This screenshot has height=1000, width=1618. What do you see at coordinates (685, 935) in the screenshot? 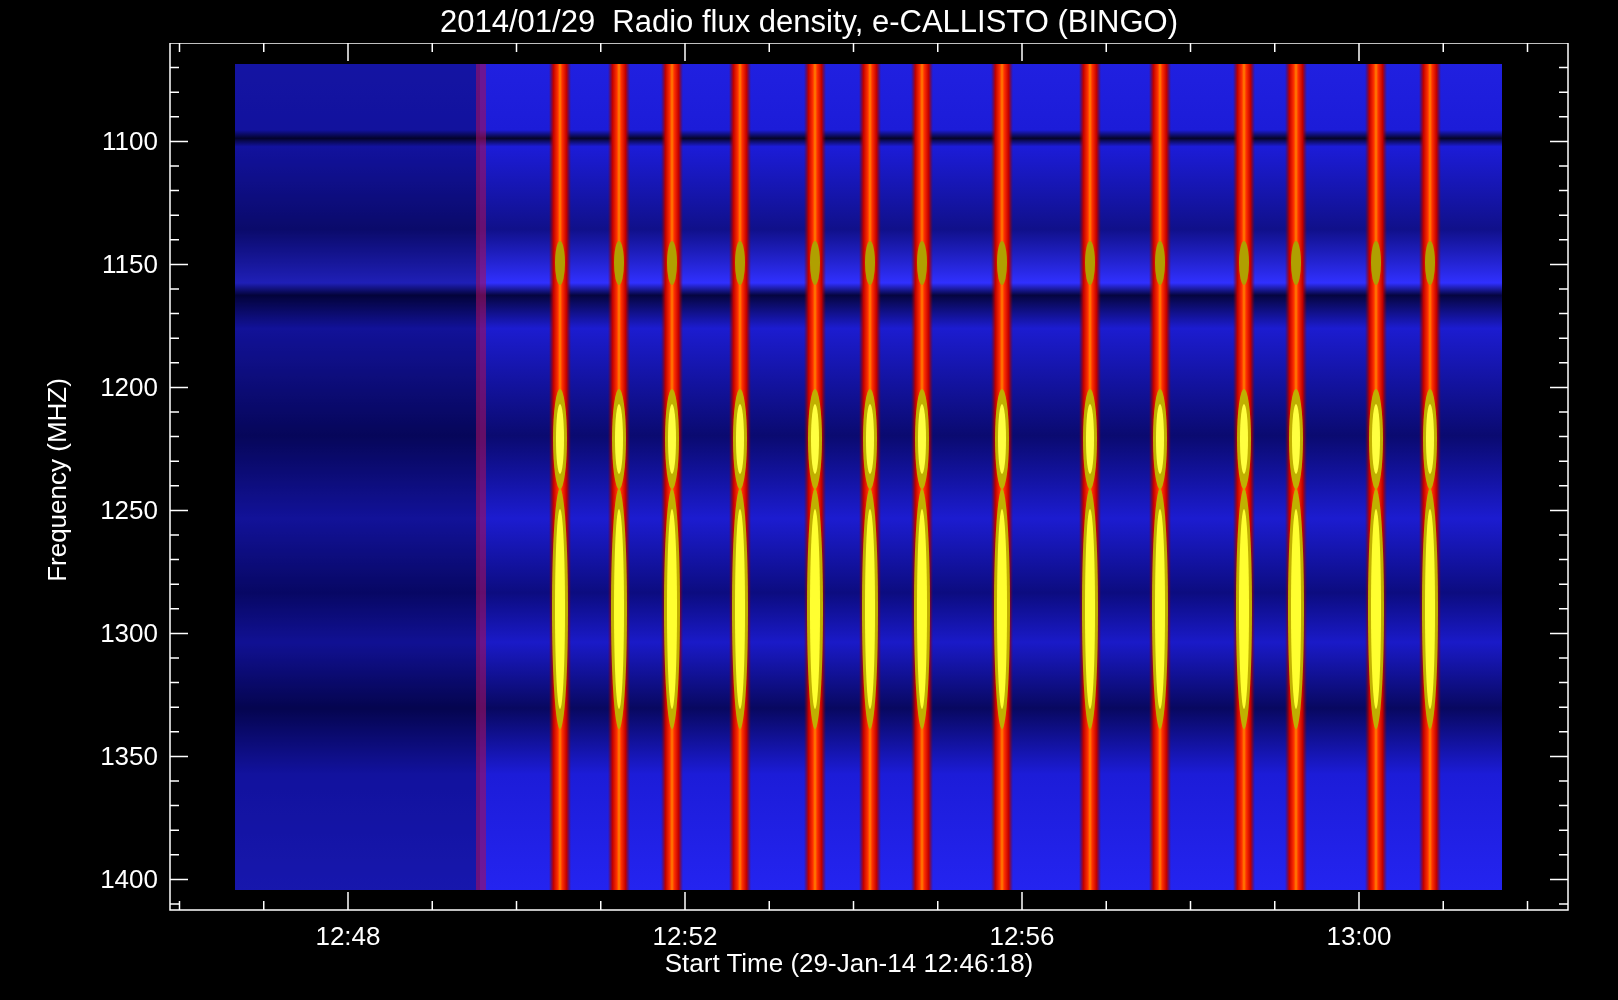
I see `x-tick-label: 12:52` at bounding box center [685, 935].